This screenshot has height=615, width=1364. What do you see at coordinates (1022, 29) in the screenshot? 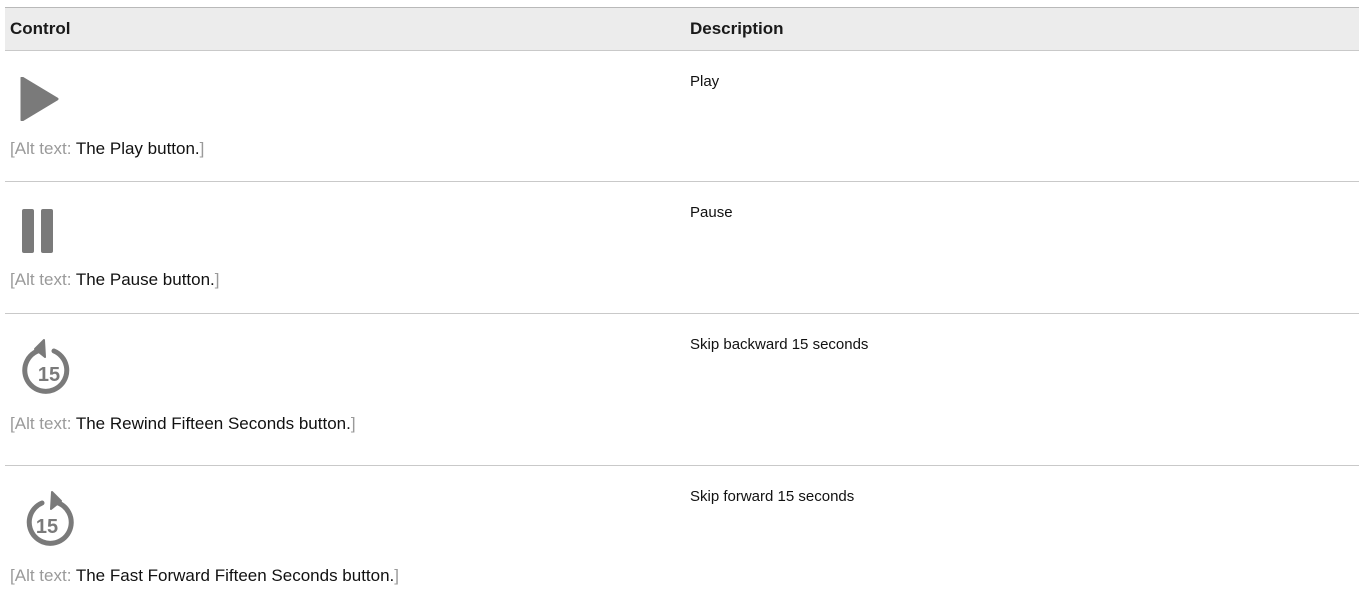
I see `column-header-description: Description` at bounding box center [1022, 29].